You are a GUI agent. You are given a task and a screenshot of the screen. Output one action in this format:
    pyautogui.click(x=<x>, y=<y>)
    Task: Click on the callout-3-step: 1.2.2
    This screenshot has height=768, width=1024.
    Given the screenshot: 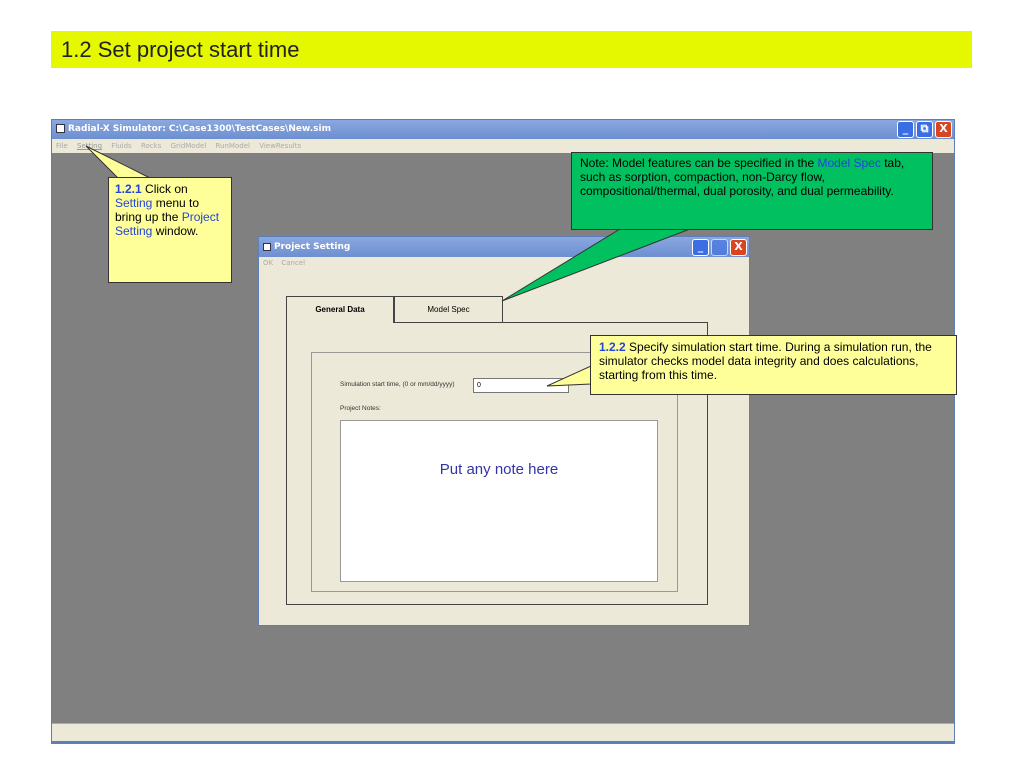 What is the action you would take?
    pyautogui.click(x=612, y=347)
    